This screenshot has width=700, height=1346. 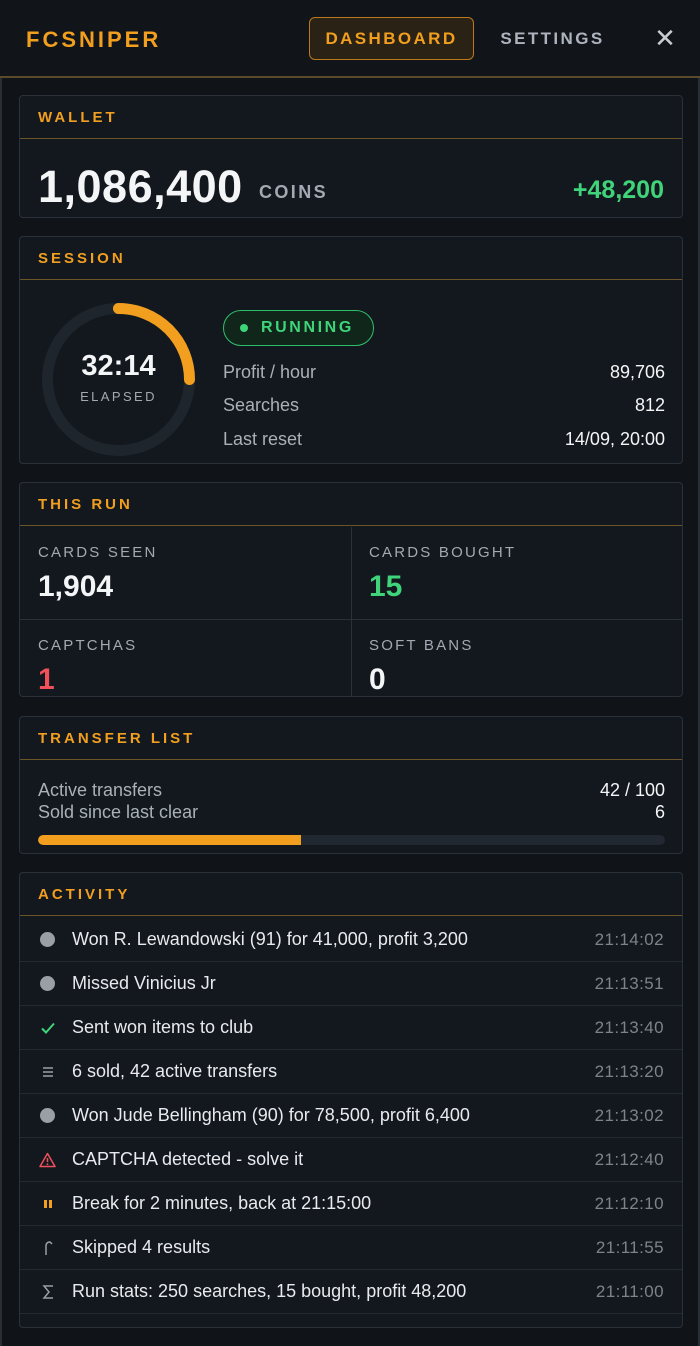 I want to click on activity-time: 21:13:40, so click(x=629, y=1027).